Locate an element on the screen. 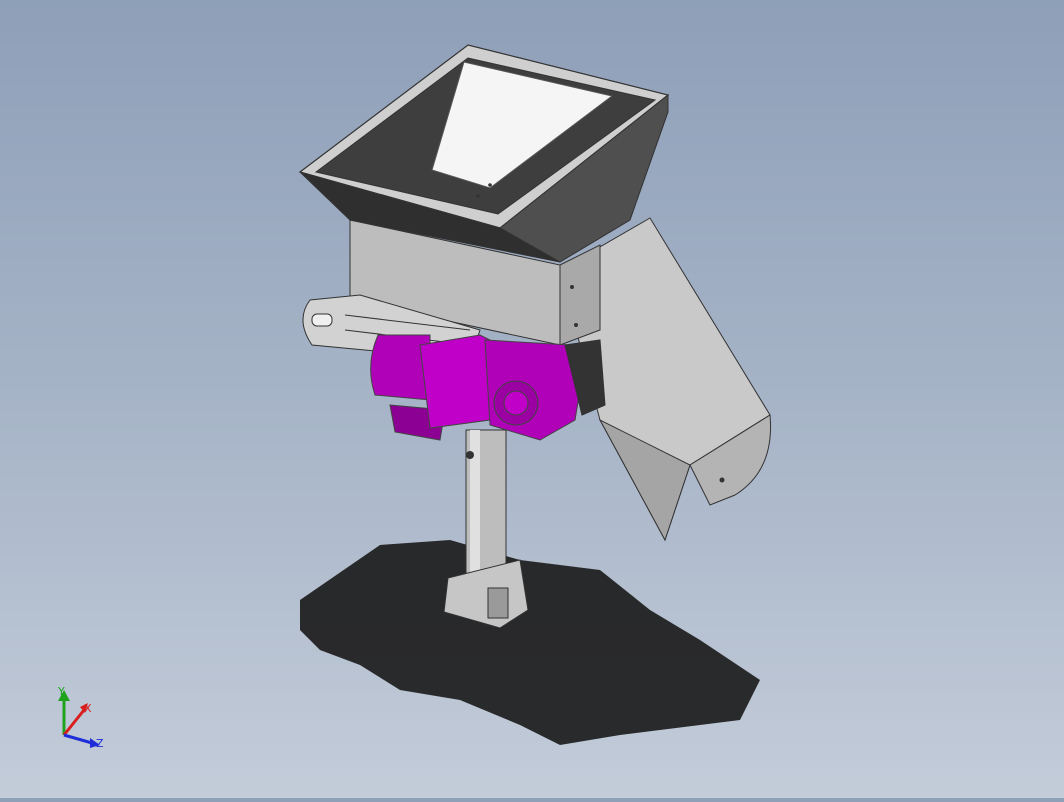 This screenshot has width=1064, height=802. z-axis is located at coordinates (78, 739).